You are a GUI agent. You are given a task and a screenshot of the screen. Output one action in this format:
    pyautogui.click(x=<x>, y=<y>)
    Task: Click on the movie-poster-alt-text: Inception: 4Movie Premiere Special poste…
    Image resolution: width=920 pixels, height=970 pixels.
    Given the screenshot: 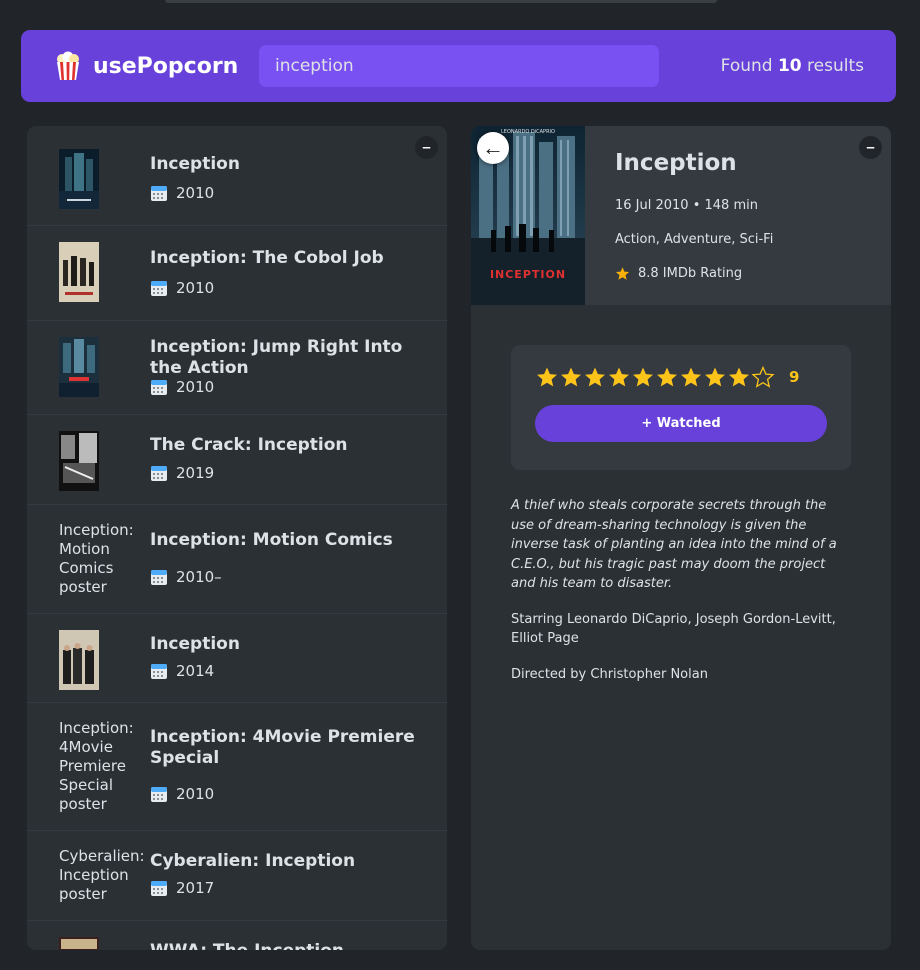 What is the action you would take?
    pyautogui.click(x=96, y=766)
    